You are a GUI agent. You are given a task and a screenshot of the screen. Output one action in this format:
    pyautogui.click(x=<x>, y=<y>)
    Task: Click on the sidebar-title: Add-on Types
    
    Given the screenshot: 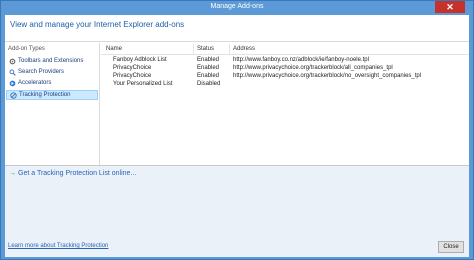 What is the action you would take?
    pyautogui.click(x=26, y=49)
    